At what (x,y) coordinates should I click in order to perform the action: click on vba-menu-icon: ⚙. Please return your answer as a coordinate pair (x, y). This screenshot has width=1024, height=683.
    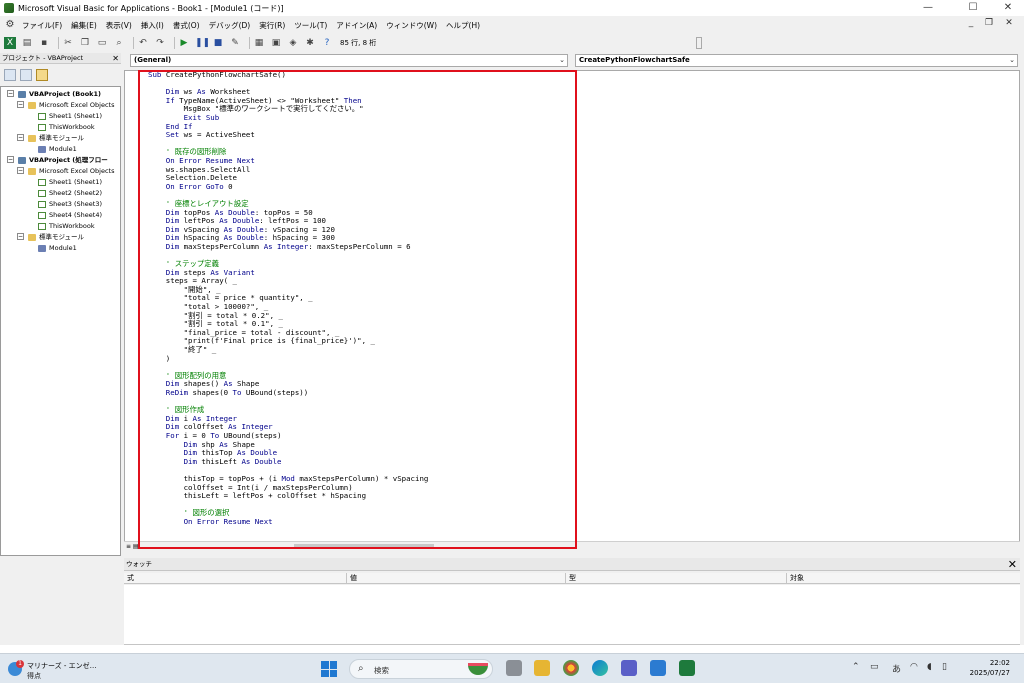
    Looking at the image, I should click on (10, 25).